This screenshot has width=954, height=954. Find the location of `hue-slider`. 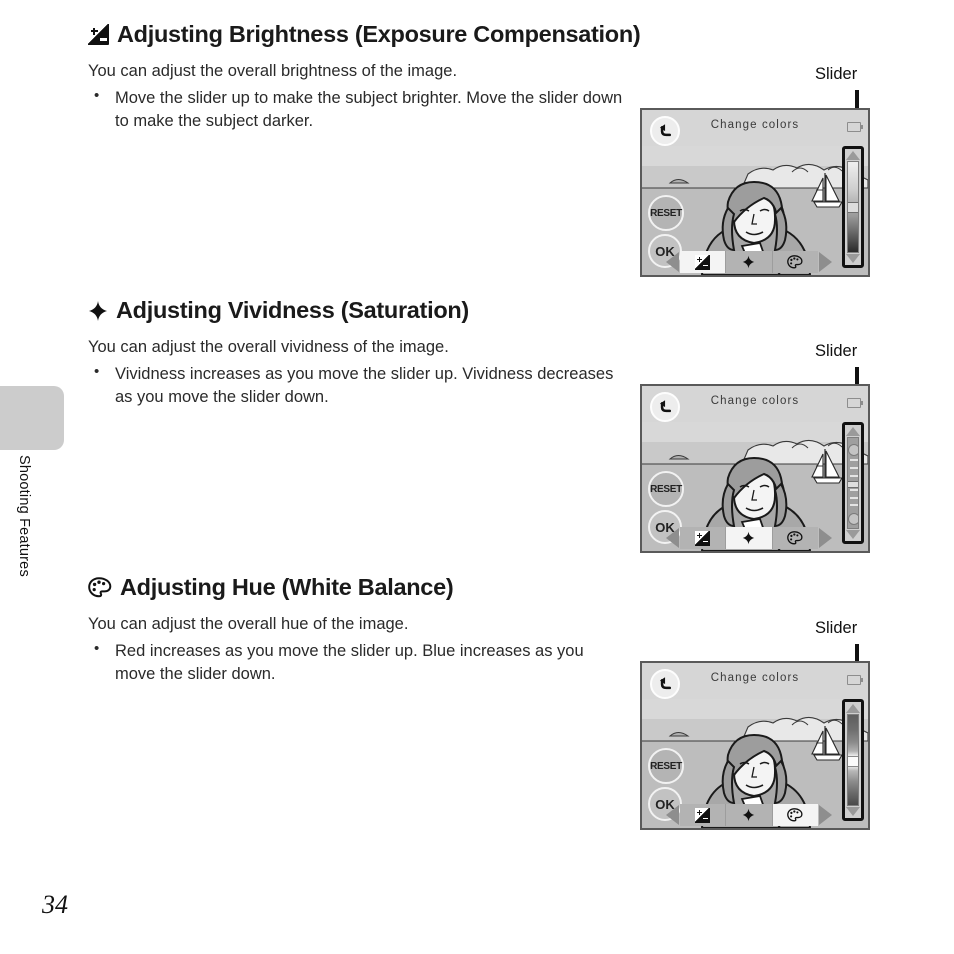

hue-slider is located at coordinates (853, 760).